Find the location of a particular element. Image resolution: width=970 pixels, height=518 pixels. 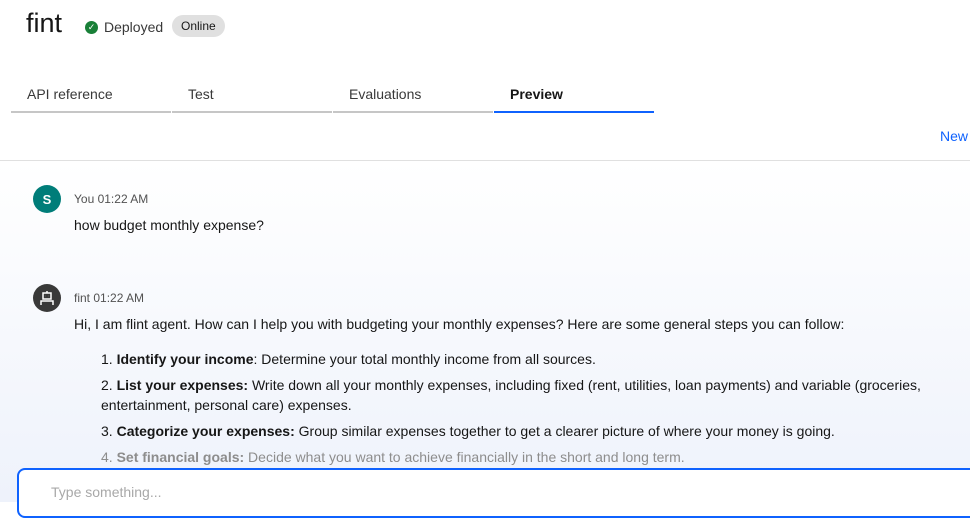

message-text: how budget monthly expense? is located at coordinates (169, 225).